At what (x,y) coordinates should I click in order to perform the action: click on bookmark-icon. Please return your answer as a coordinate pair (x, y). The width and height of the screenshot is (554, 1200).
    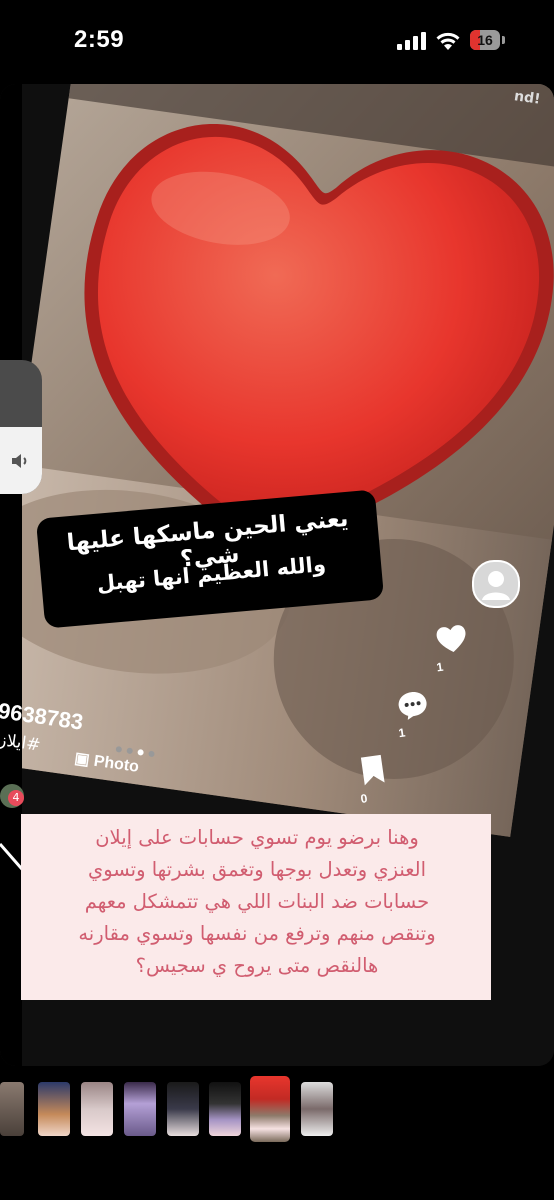
    Looking at the image, I should click on (372, 770).